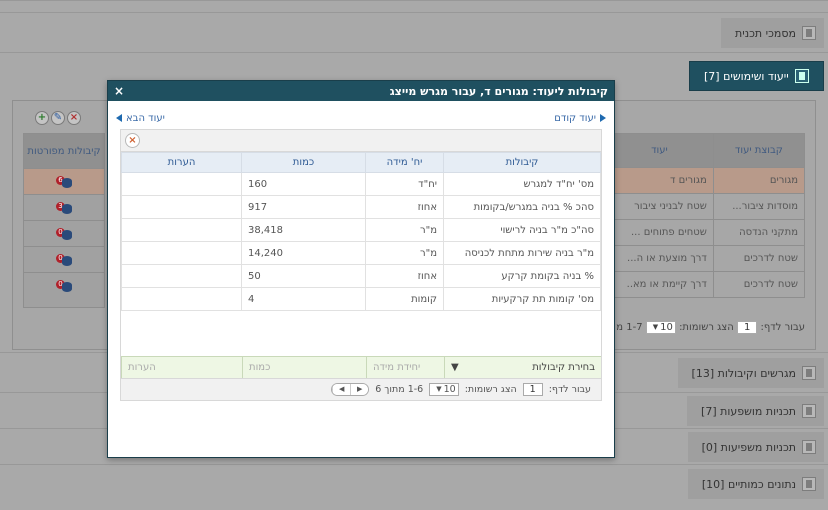  I want to click on accordion-header-lots: מגרשים וקיבולות [13], so click(750, 373).